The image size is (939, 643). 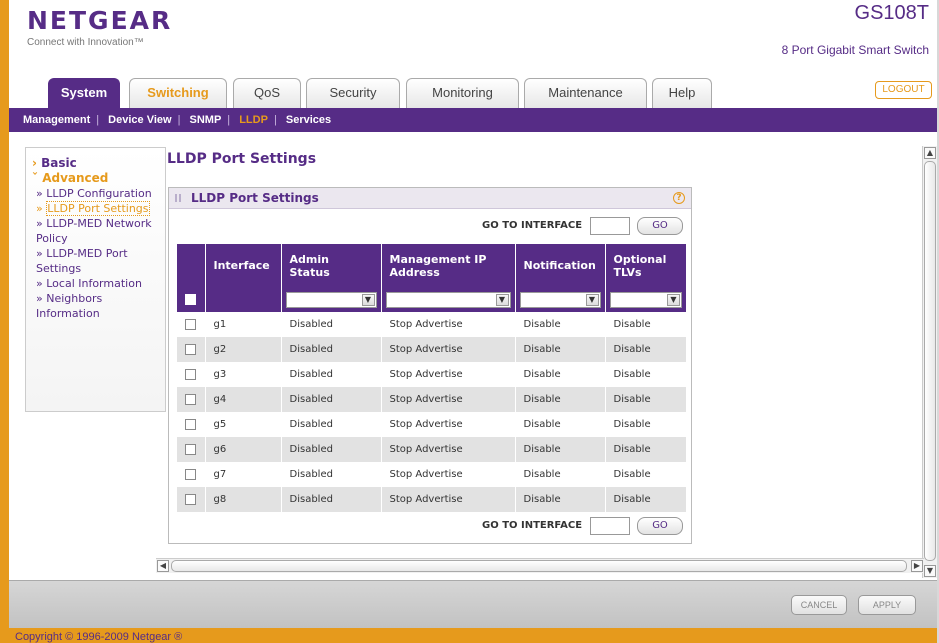 I want to click on scroll-right-icon: ▶, so click(x=917, y=566).